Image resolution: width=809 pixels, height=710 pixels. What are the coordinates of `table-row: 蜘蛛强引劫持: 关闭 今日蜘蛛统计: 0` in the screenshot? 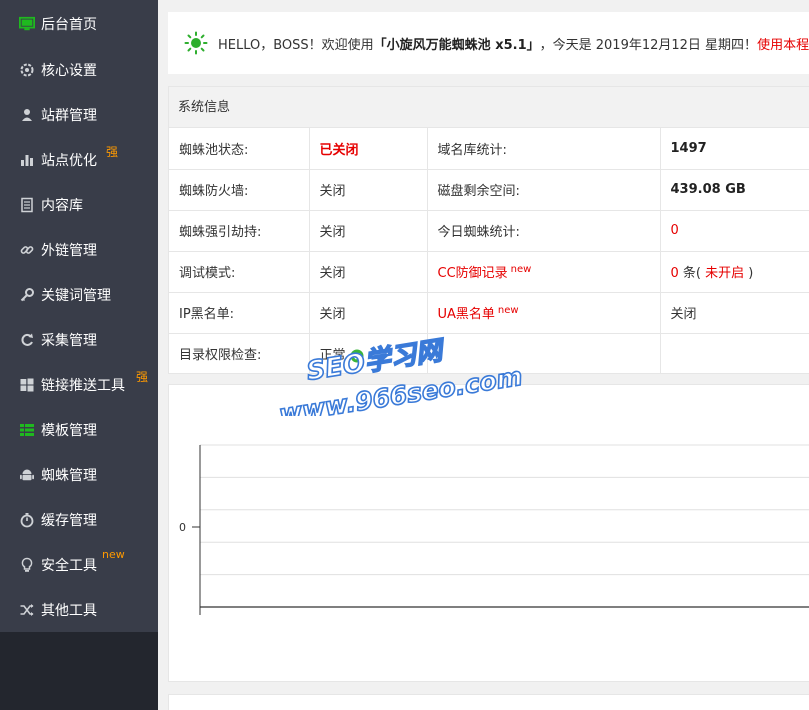 It's located at (489, 231).